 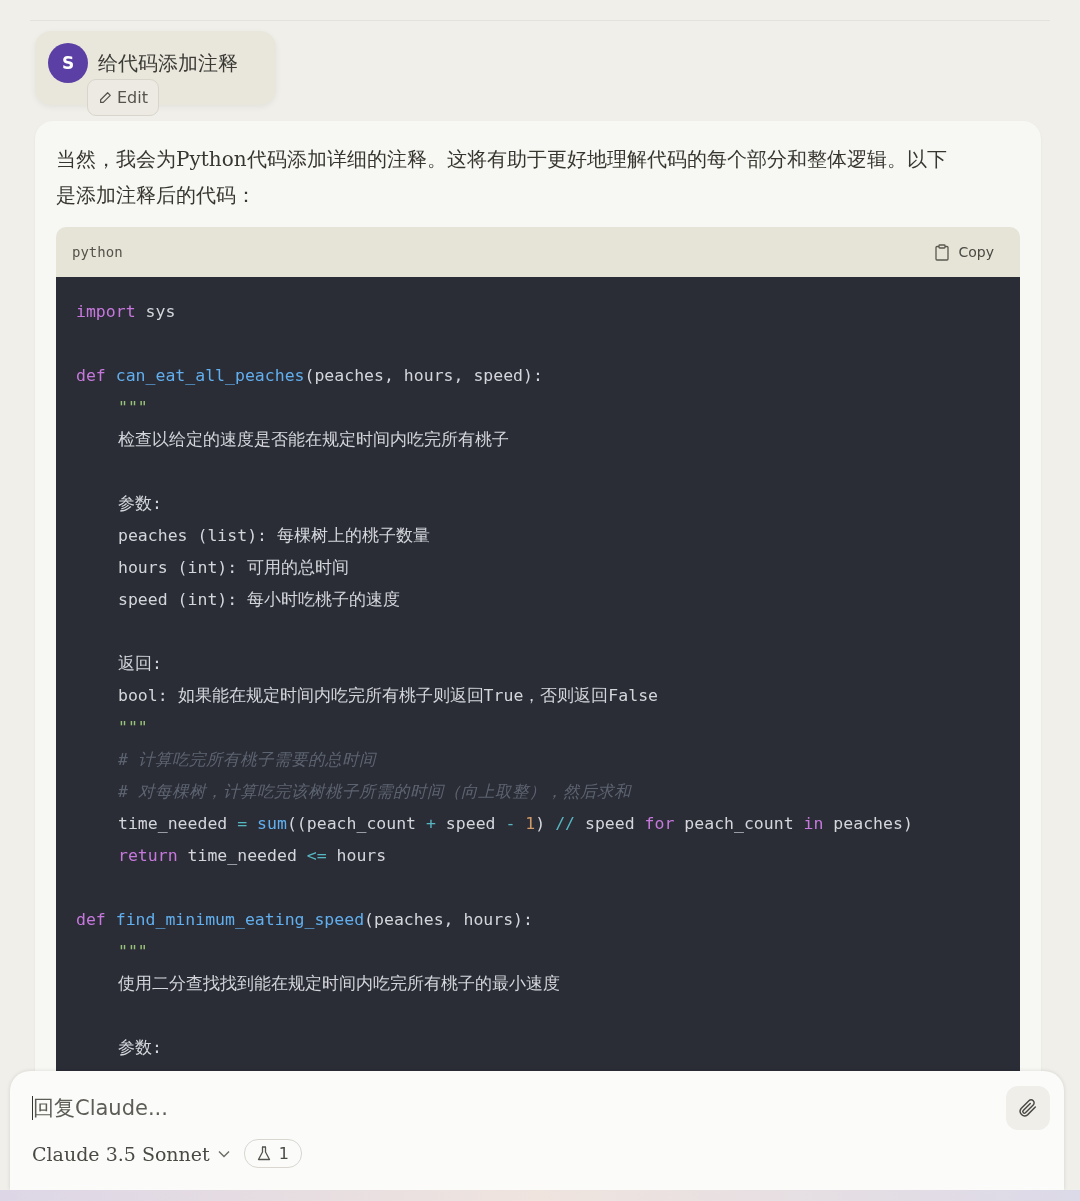 What do you see at coordinates (305, 920) in the screenshot?
I see `code-line: def find_minimum_eating_speed(peaches, hours):` at bounding box center [305, 920].